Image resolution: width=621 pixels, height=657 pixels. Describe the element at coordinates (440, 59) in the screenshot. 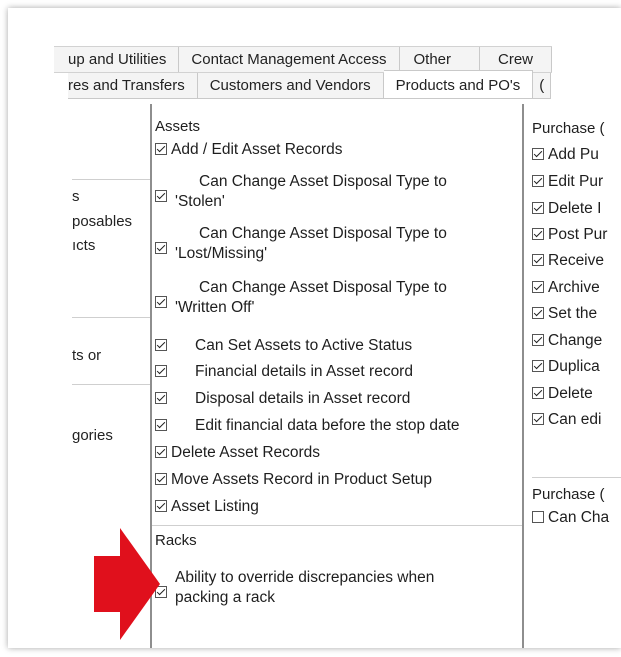

I see `tab-other: Other` at that location.